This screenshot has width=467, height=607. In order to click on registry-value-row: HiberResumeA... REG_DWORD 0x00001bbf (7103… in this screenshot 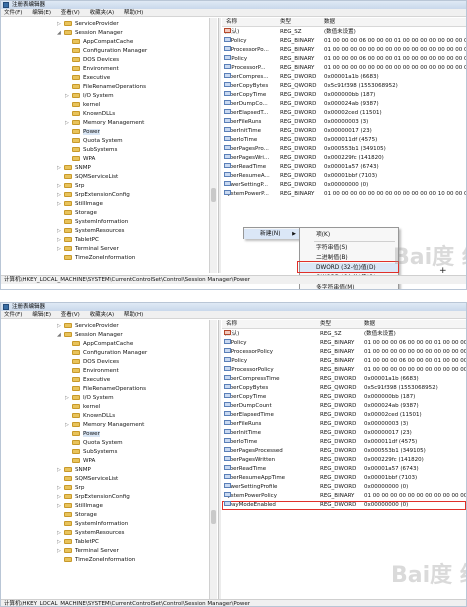, I will do `click(344, 176)`.